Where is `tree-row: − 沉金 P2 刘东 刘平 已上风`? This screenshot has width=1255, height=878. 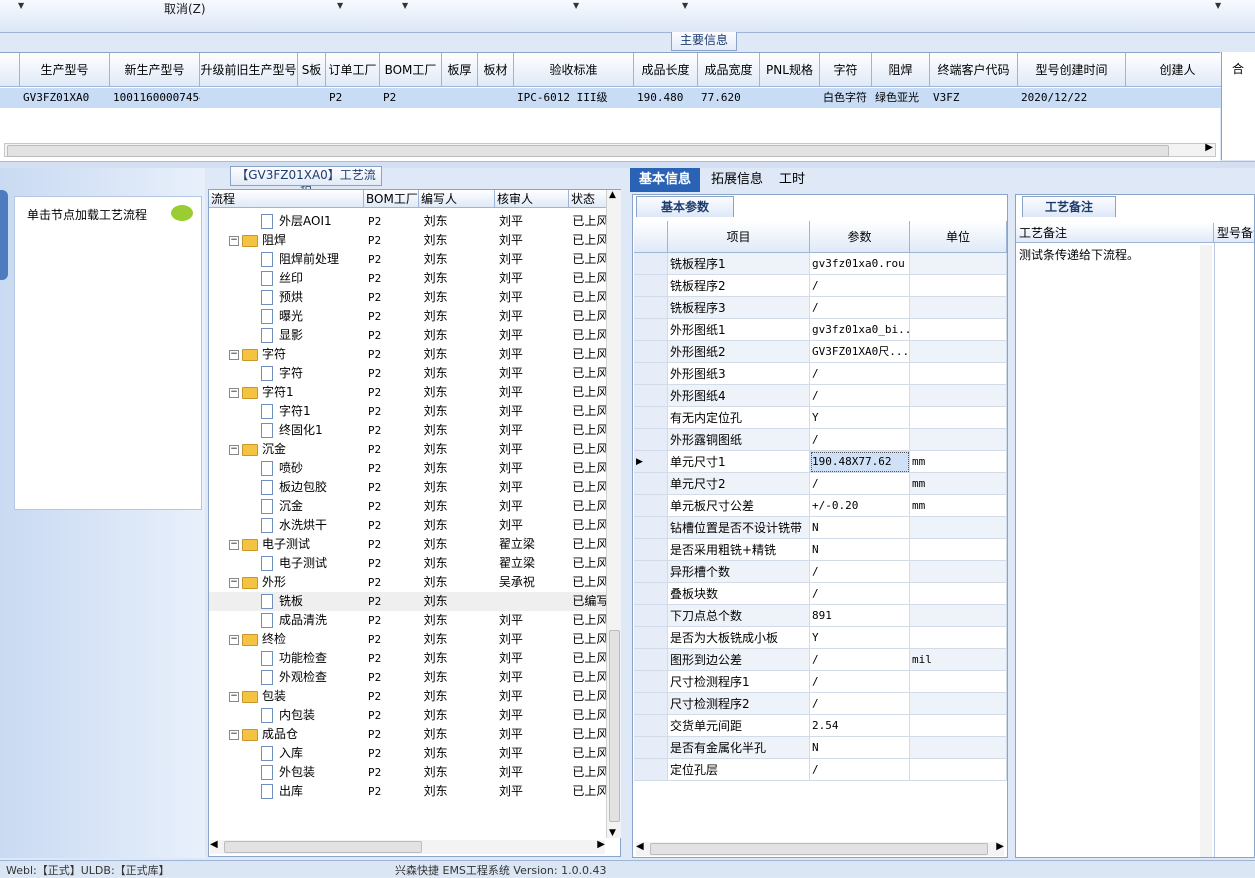
tree-row: − 沉金 P2 刘东 刘平 已上风 is located at coordinates (407, 449).